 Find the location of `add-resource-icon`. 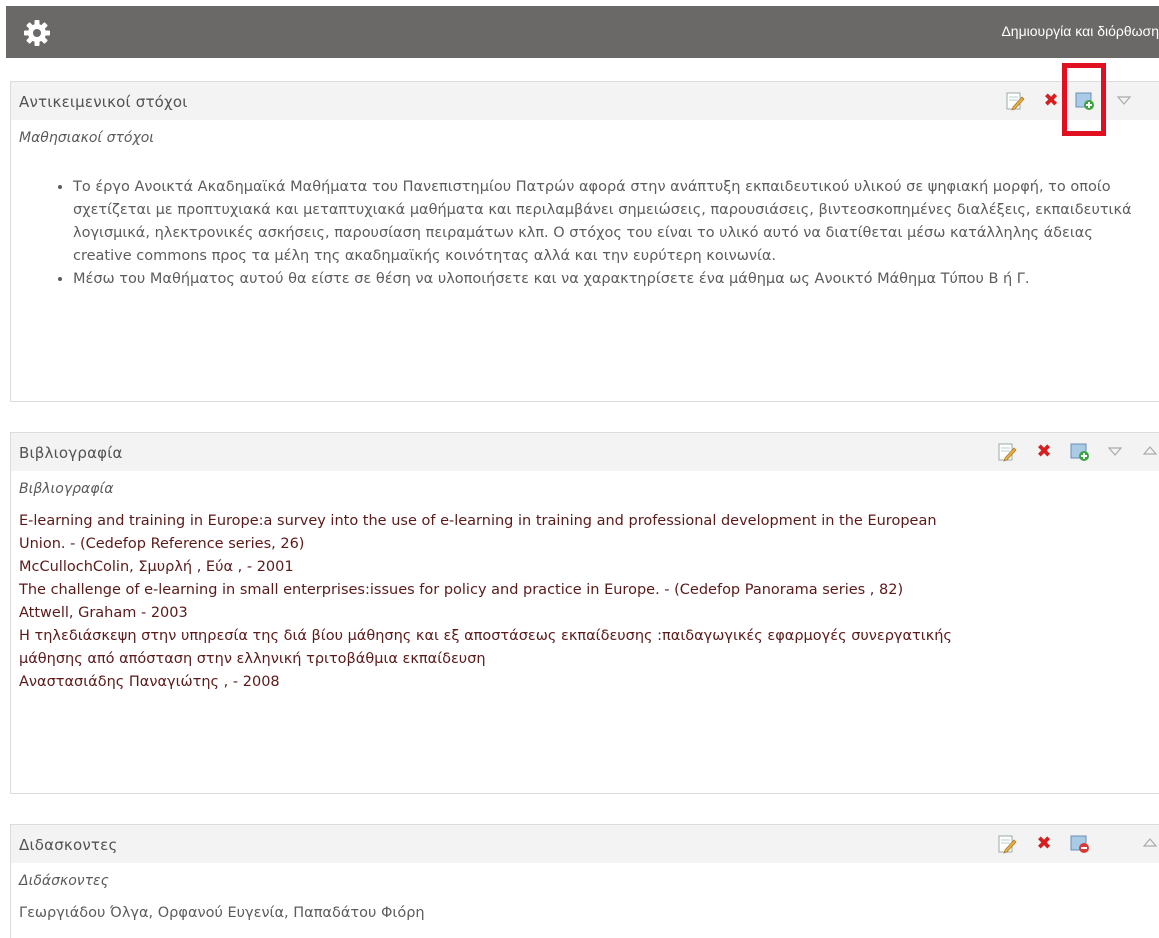

add-resource-icon is located at coordinates (1080, 452).